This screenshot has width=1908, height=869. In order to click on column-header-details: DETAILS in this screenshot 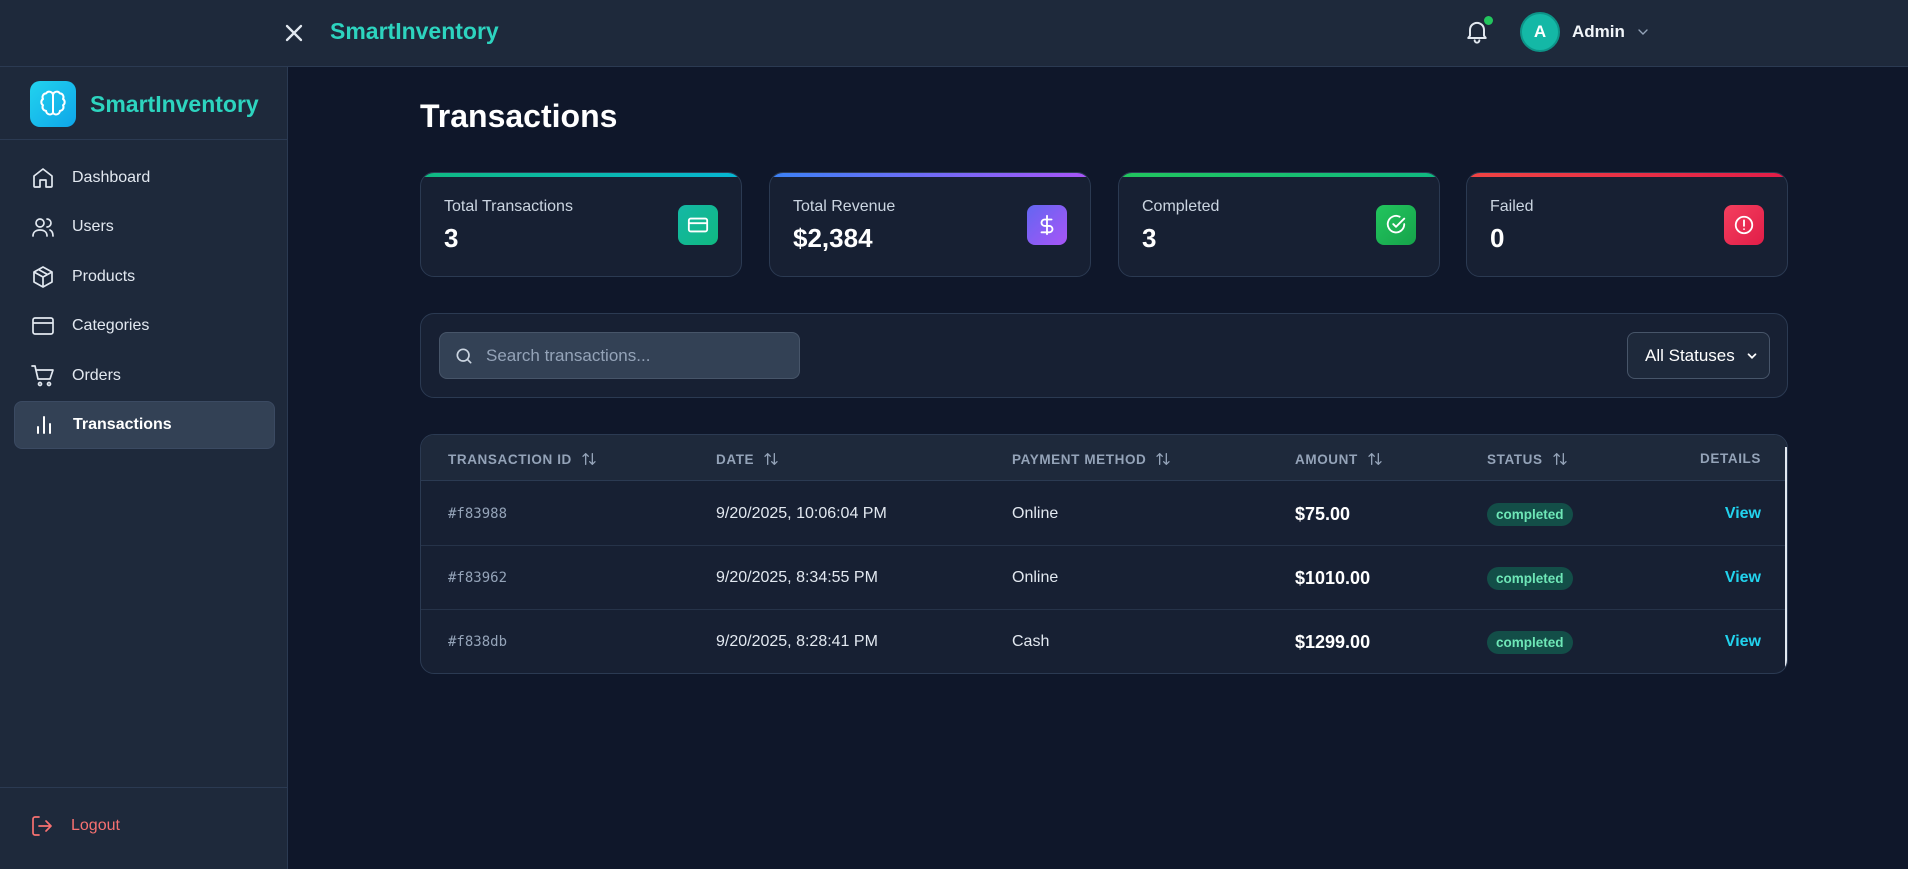, I will do `click(1730, 458)`.